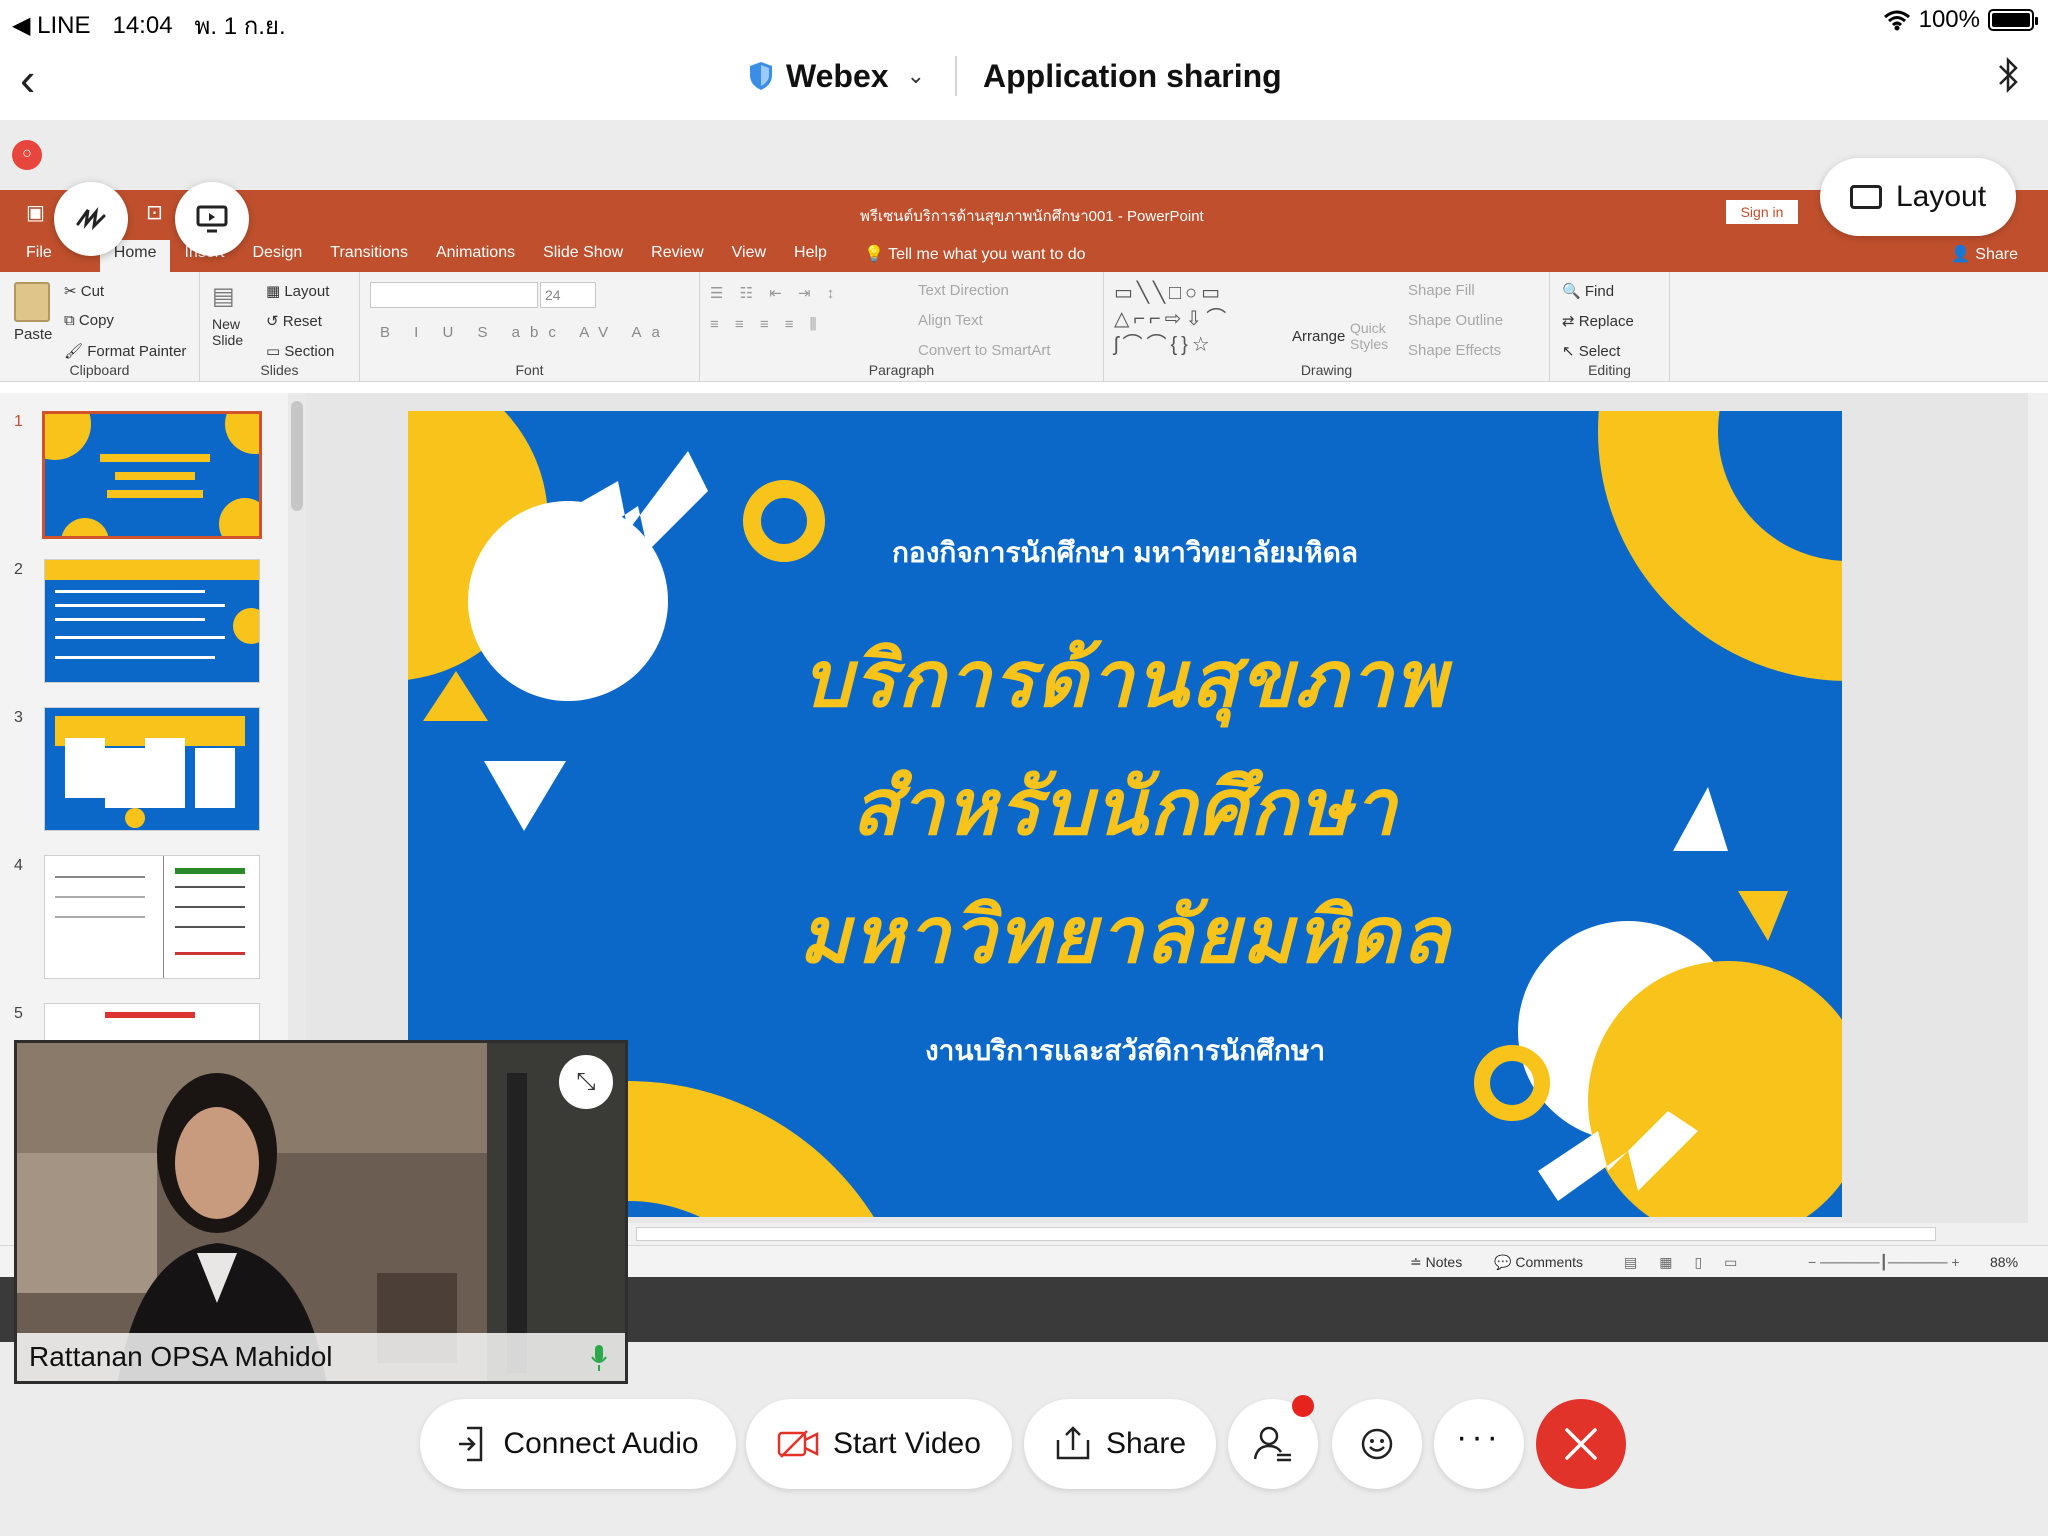 This screenshot has height=1536, width=2048. Describe the element at coordinates (907, 1443) in the screenshot. I see `start-video-label: Start Video` at that location.